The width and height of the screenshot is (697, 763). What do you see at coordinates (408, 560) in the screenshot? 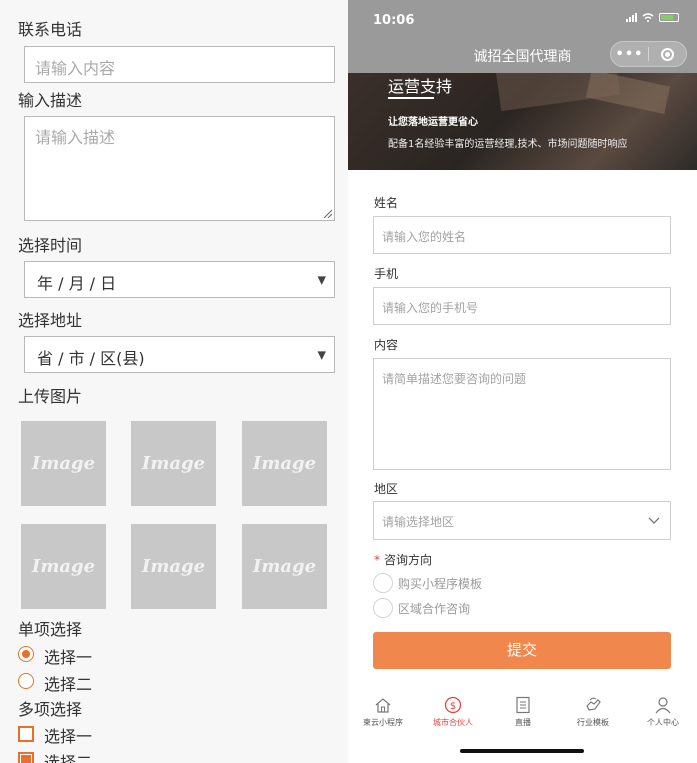
I see `direction-label-text: 咨询方向` at bounding box center [408, 560].